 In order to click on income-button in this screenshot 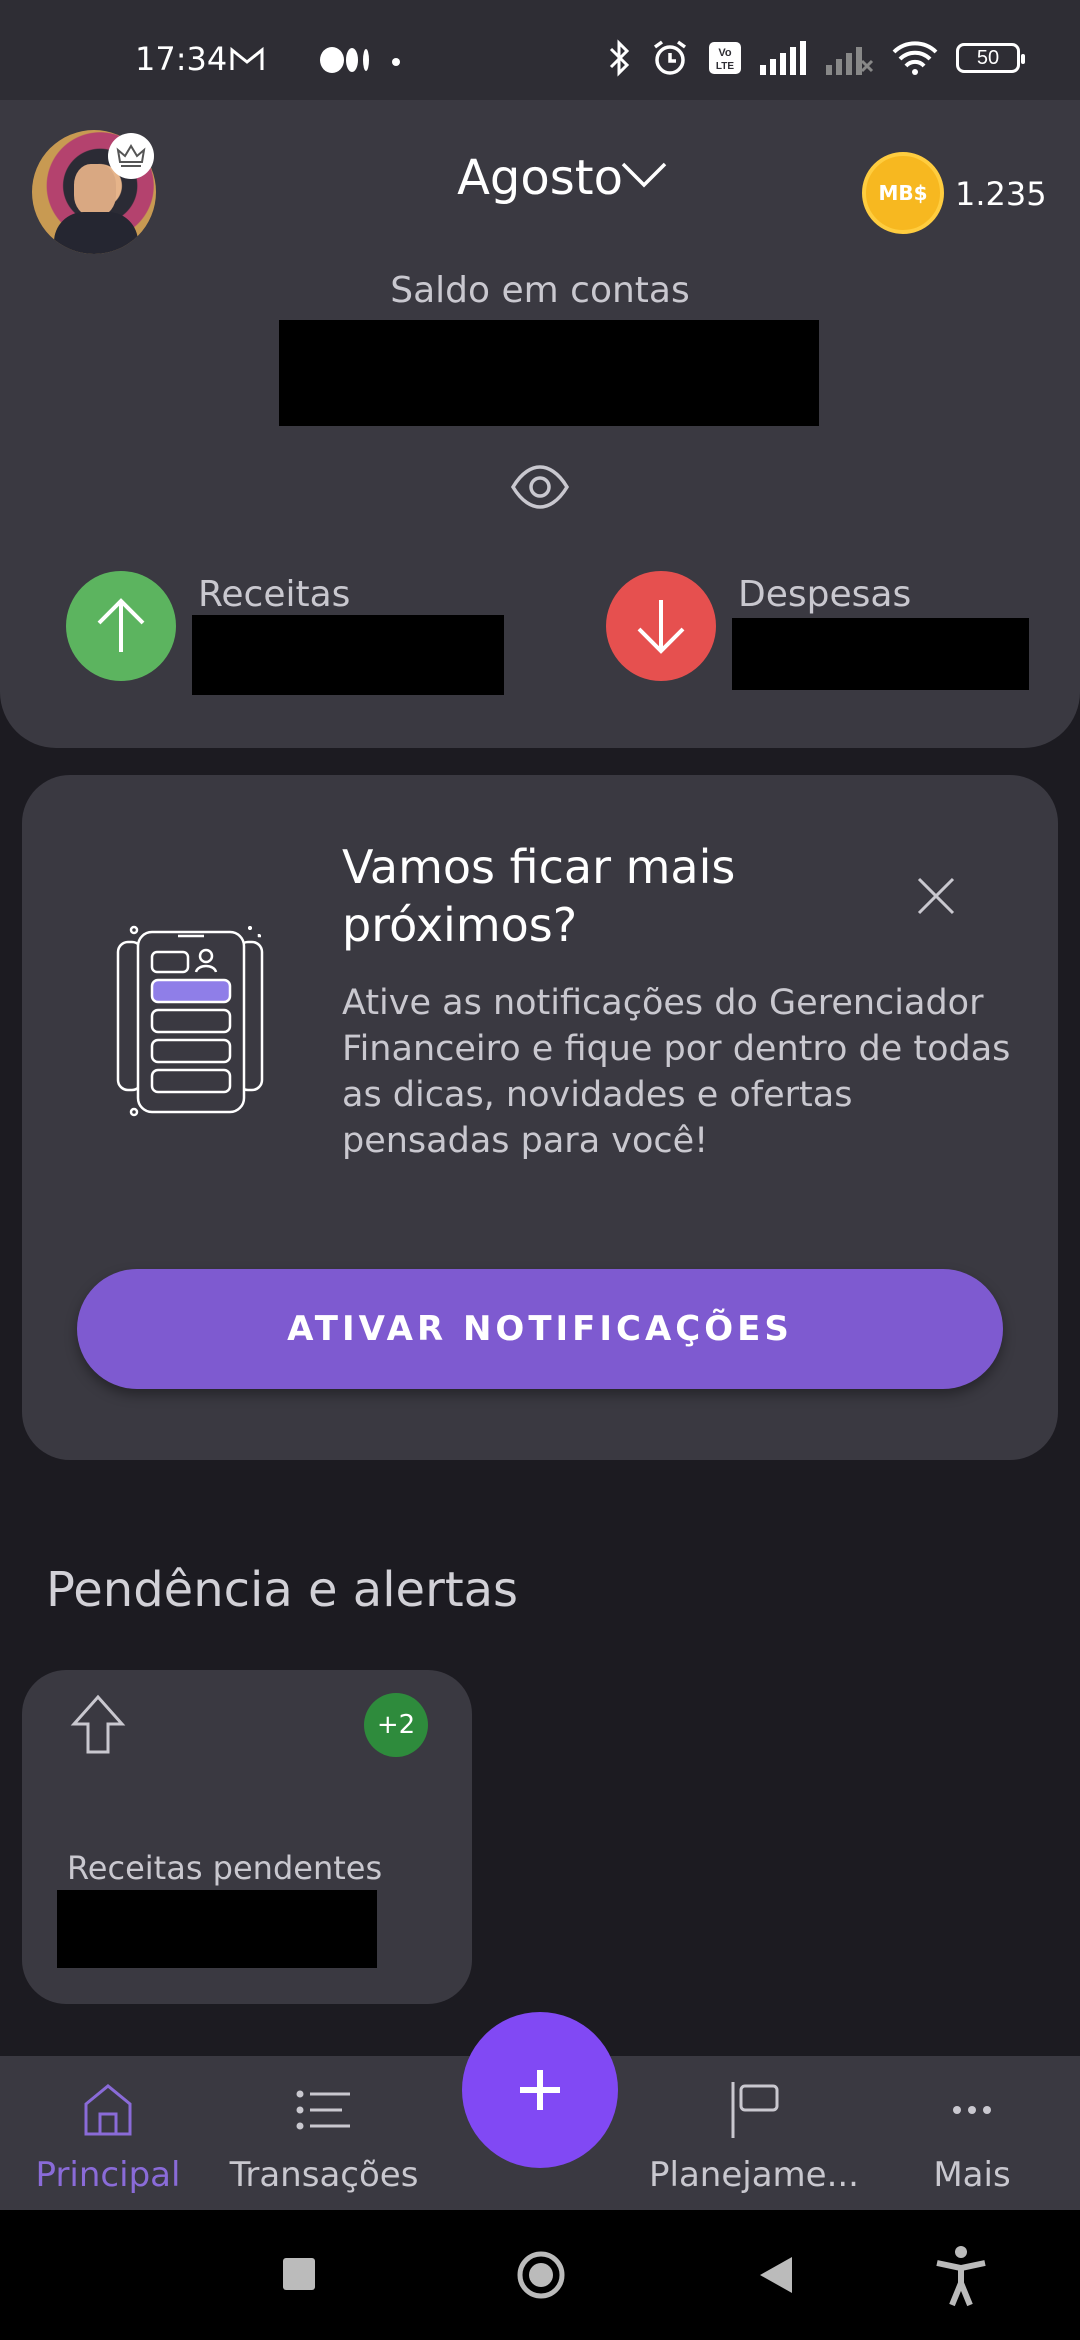, I will do `click(121, 626)`.